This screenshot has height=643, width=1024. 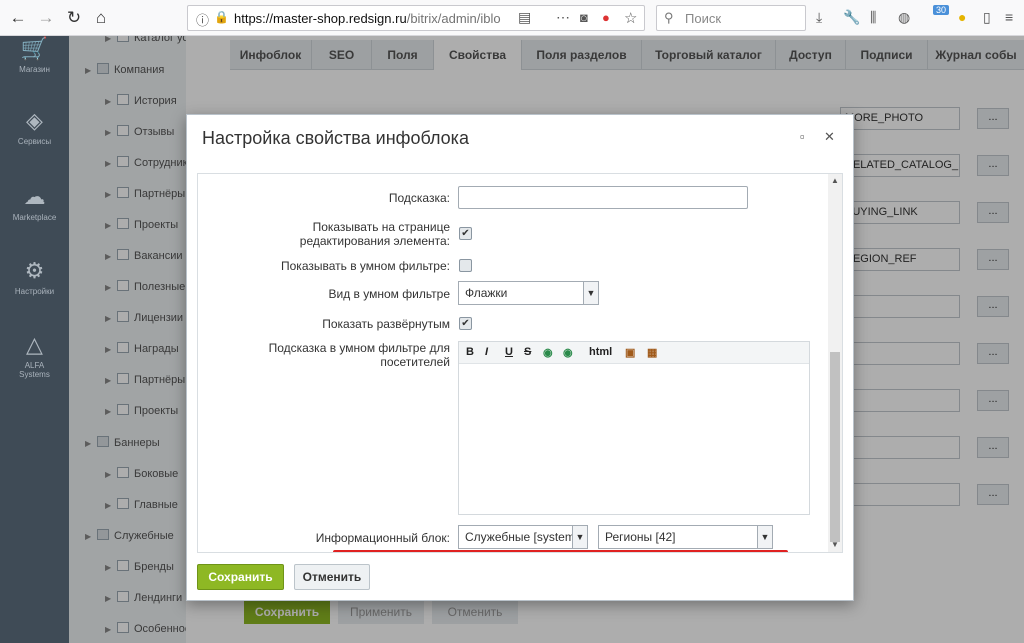 What do you see at coordinates (34, 48) in the screenshot?
I see `cart-icon: 🛒` at bounding box center [34, 48].